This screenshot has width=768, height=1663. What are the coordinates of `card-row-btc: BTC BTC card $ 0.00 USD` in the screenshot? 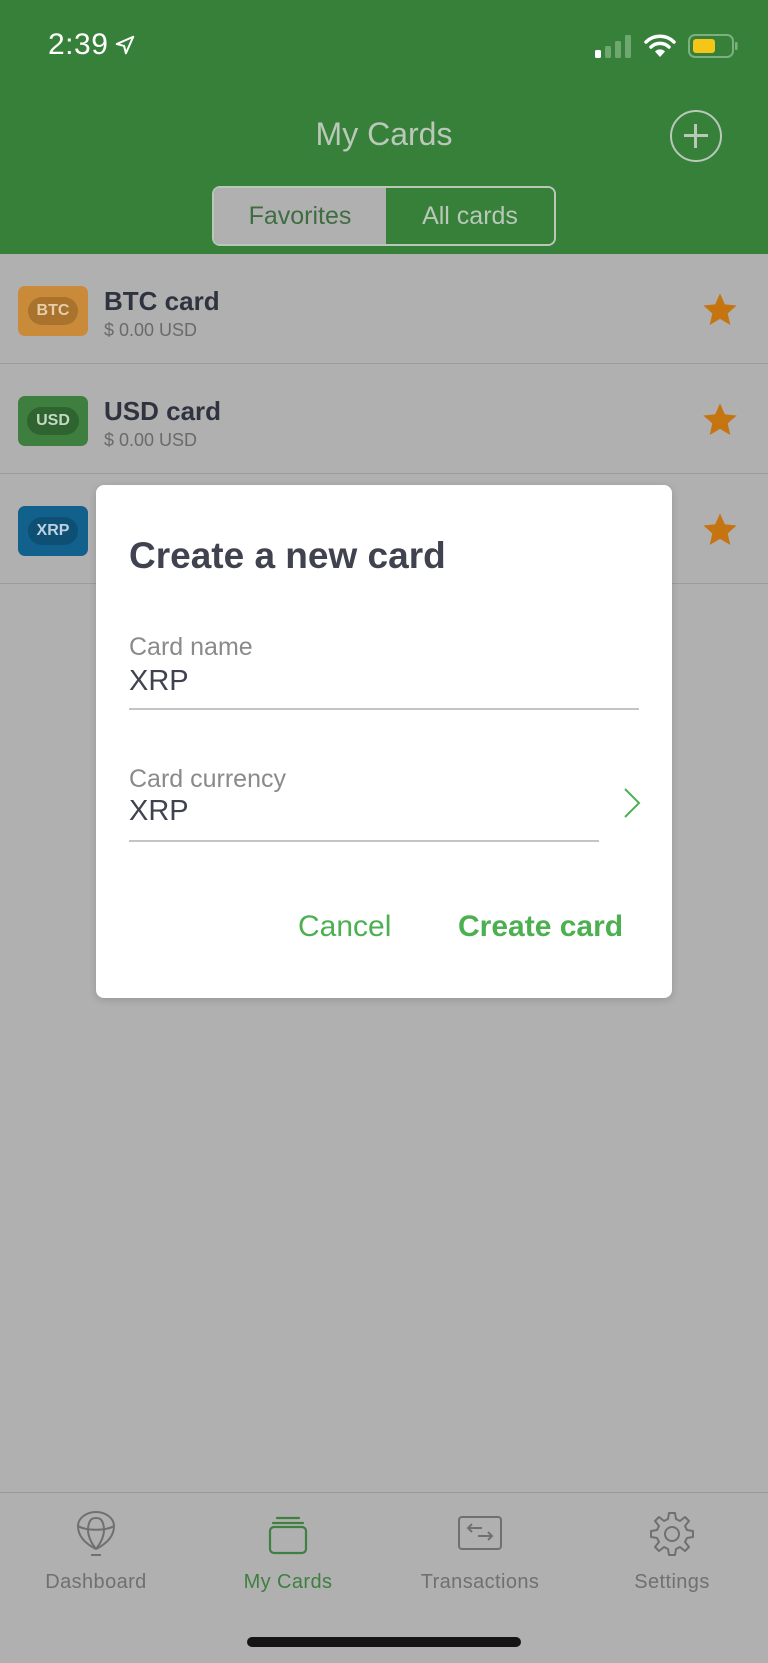 It's located at (384, 309).